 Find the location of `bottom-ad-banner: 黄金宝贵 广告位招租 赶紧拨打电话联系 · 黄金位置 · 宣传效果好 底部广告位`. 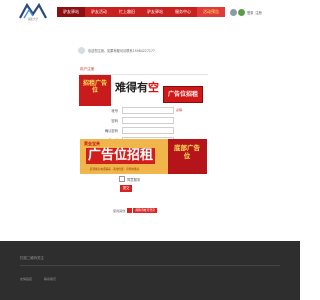

bottom-ad-banner: 黄金宝贵 广告位招租 赶紧拨打电话联系 · 黄金位置 · 宣传效果好 底部广告位 is located at coordinates (143, 156).